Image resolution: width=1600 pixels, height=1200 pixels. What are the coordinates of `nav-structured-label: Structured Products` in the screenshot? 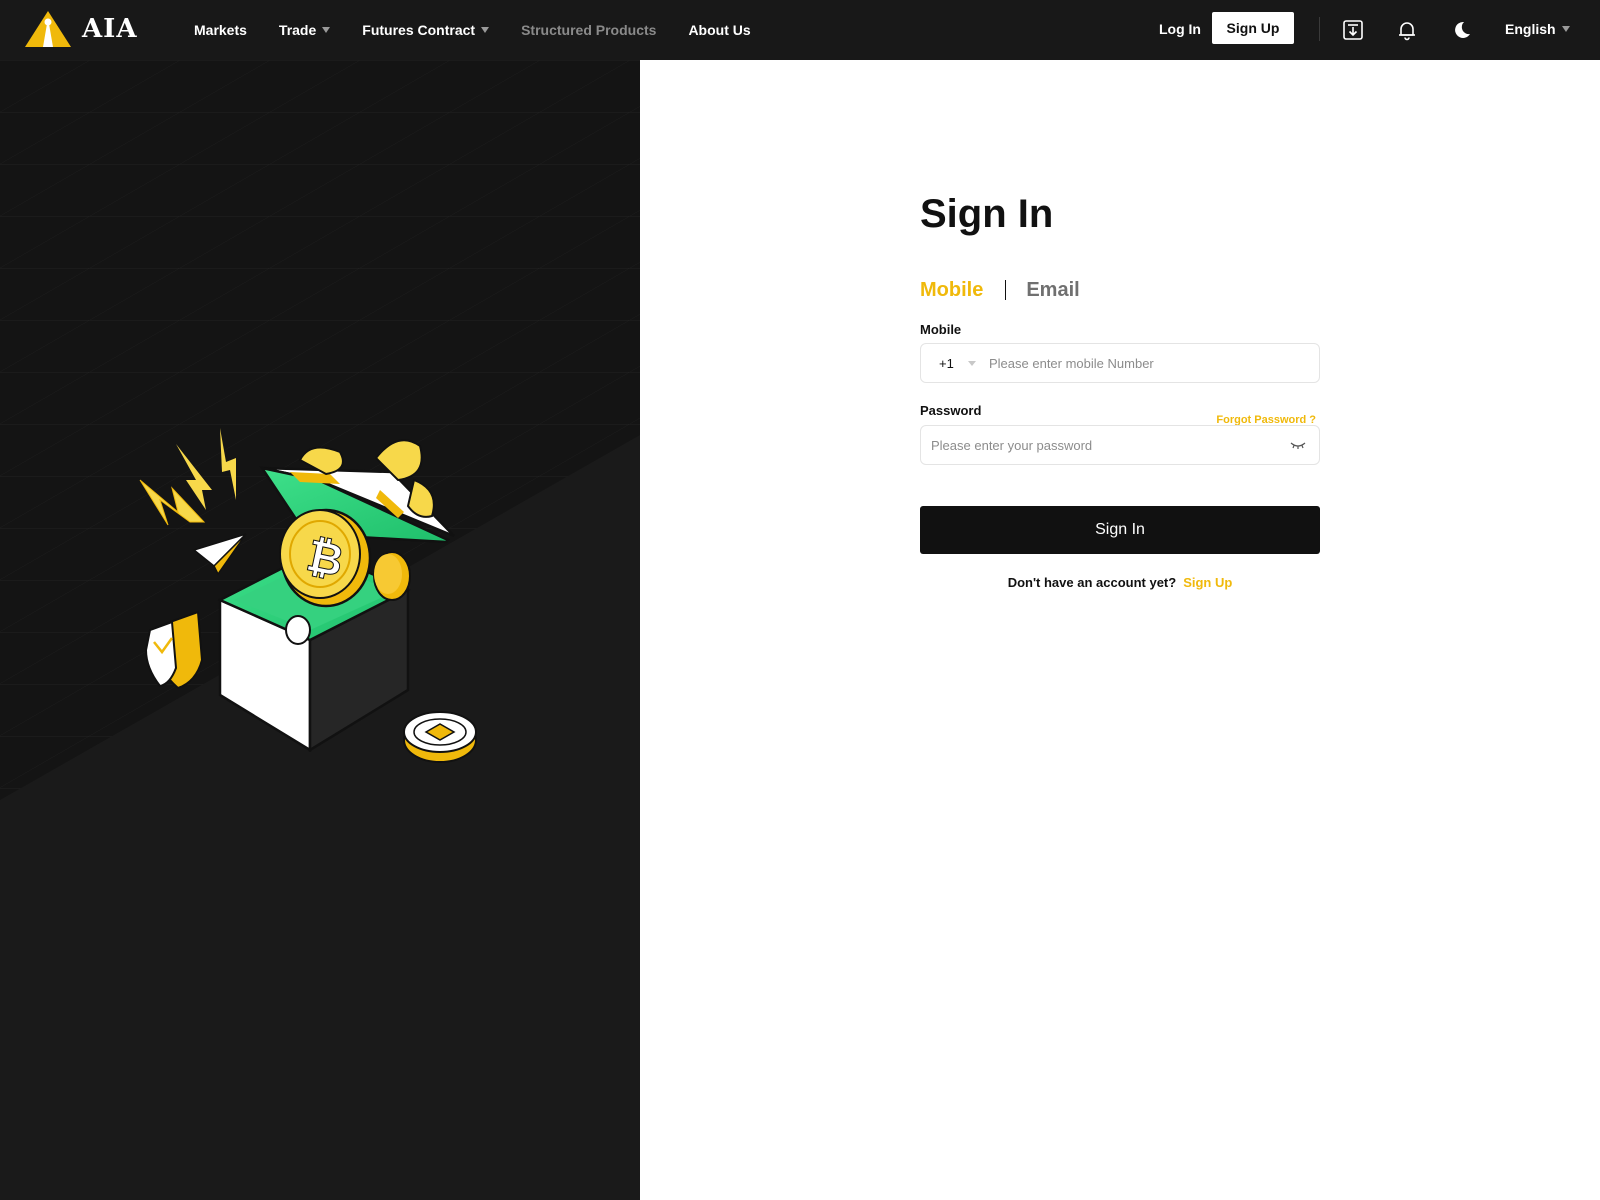 It's located at (589, 30).